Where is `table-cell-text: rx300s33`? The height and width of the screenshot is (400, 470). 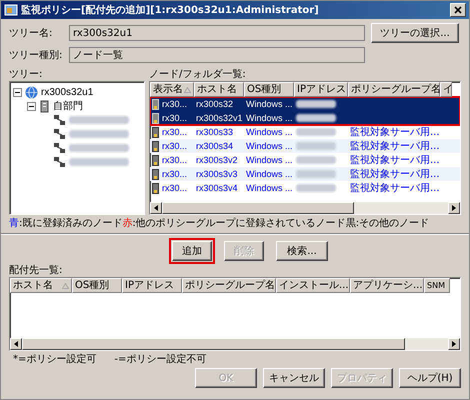
table-cell-text: rx300s33 is located at coordinates (214, 132).